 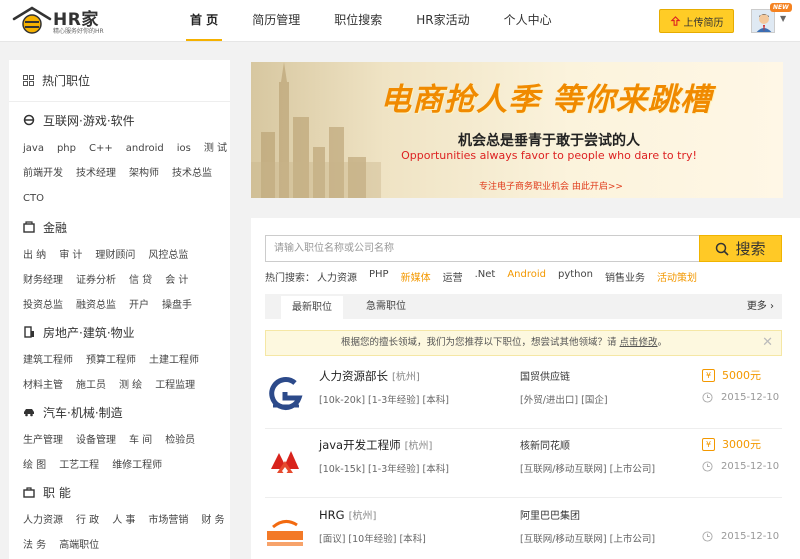 I want to click on banner-link: 专注电子商务职业机会 由此开启>>, so click(x=551, y=185).